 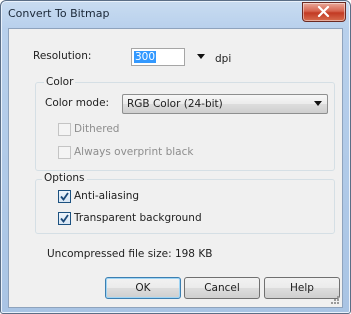 What do you see at coordinates (158, 57) in the screenshot?
I see `resolution-input: 300` at bounding box center [158, 57].